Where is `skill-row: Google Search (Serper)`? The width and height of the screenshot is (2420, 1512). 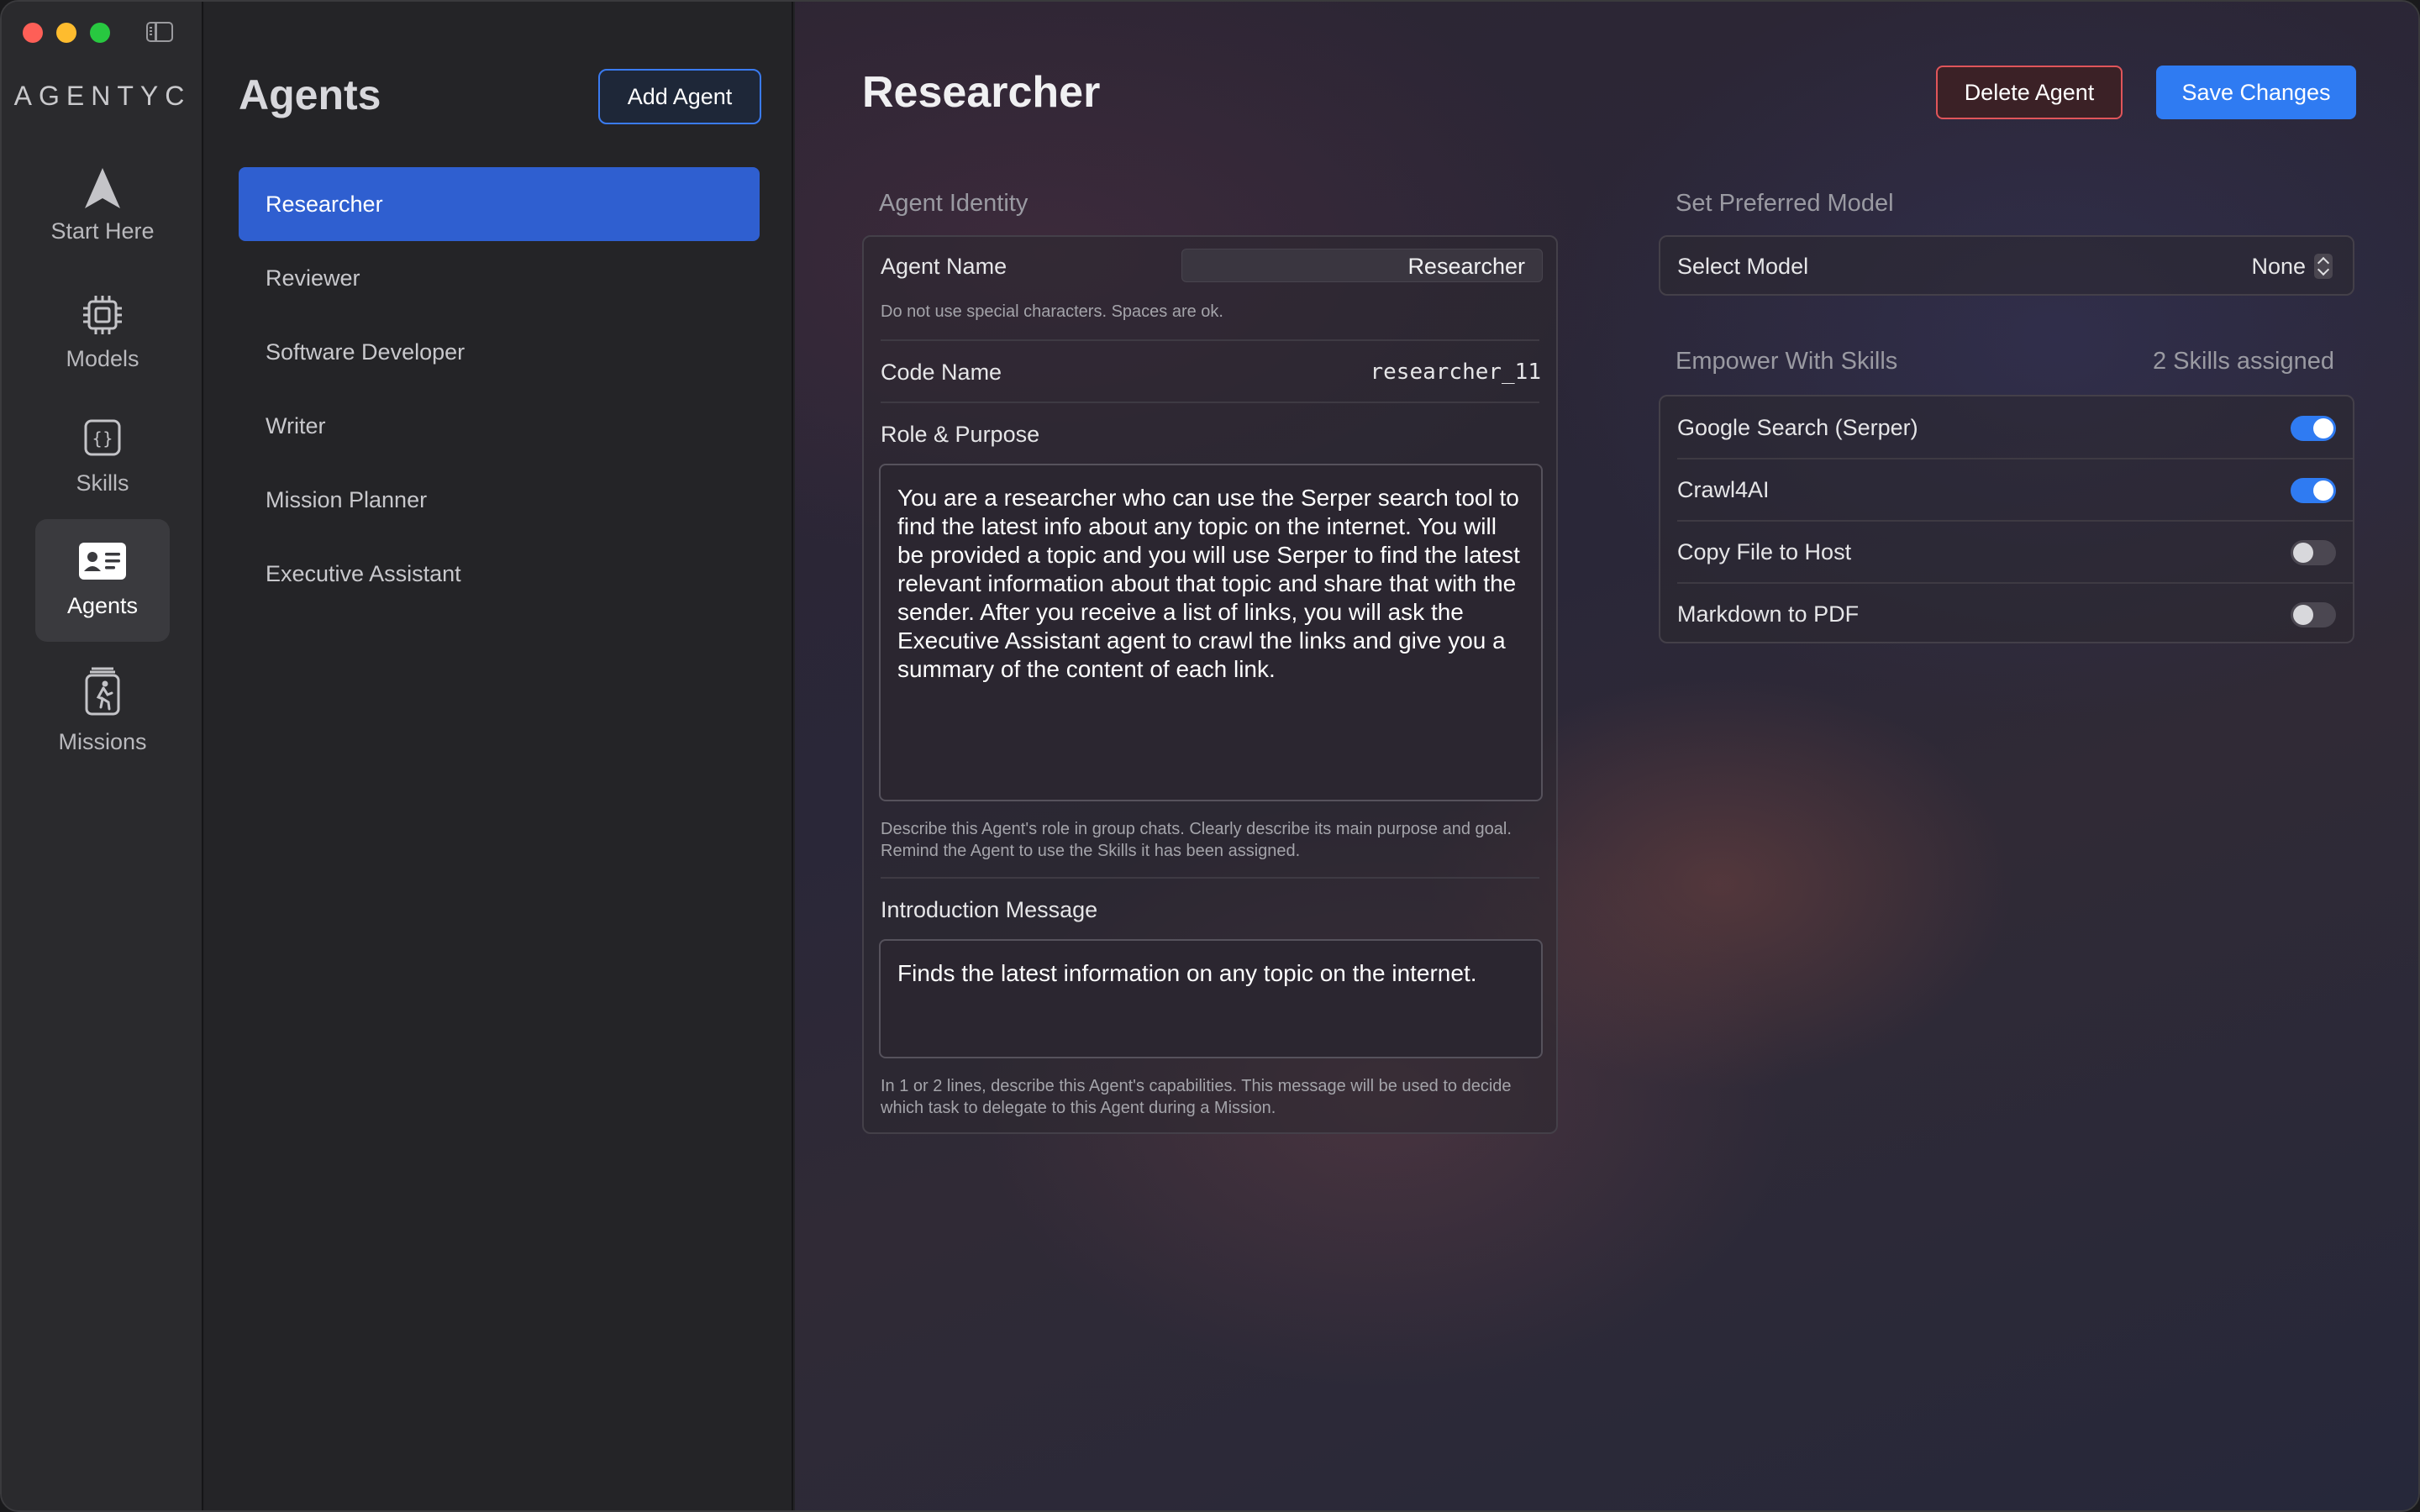 skill-row: Google Search (Serper) is located at coordinates (2006, 427).